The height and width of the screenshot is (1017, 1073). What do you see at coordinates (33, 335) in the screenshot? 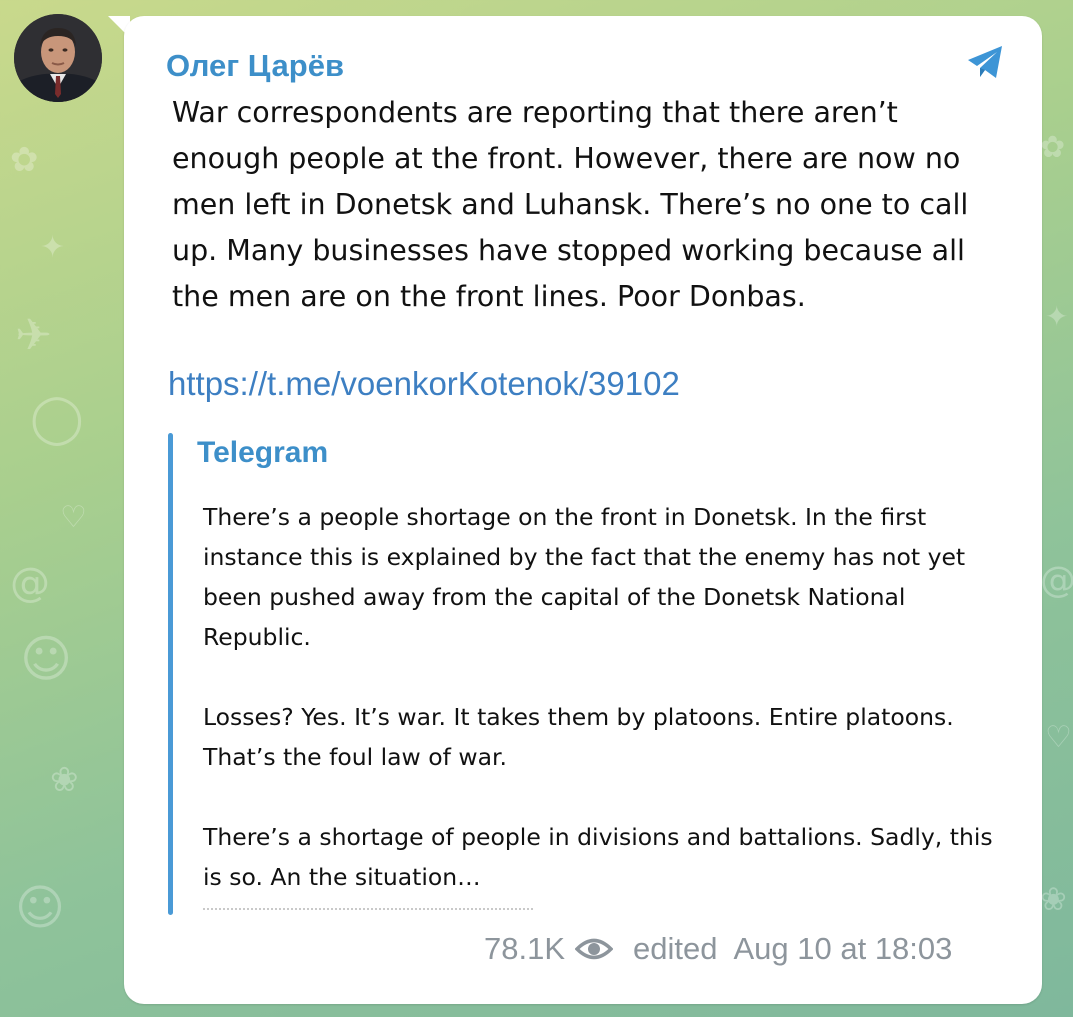
I see `plane-doodle-icon: ✈` at bounding box center [33, 335].